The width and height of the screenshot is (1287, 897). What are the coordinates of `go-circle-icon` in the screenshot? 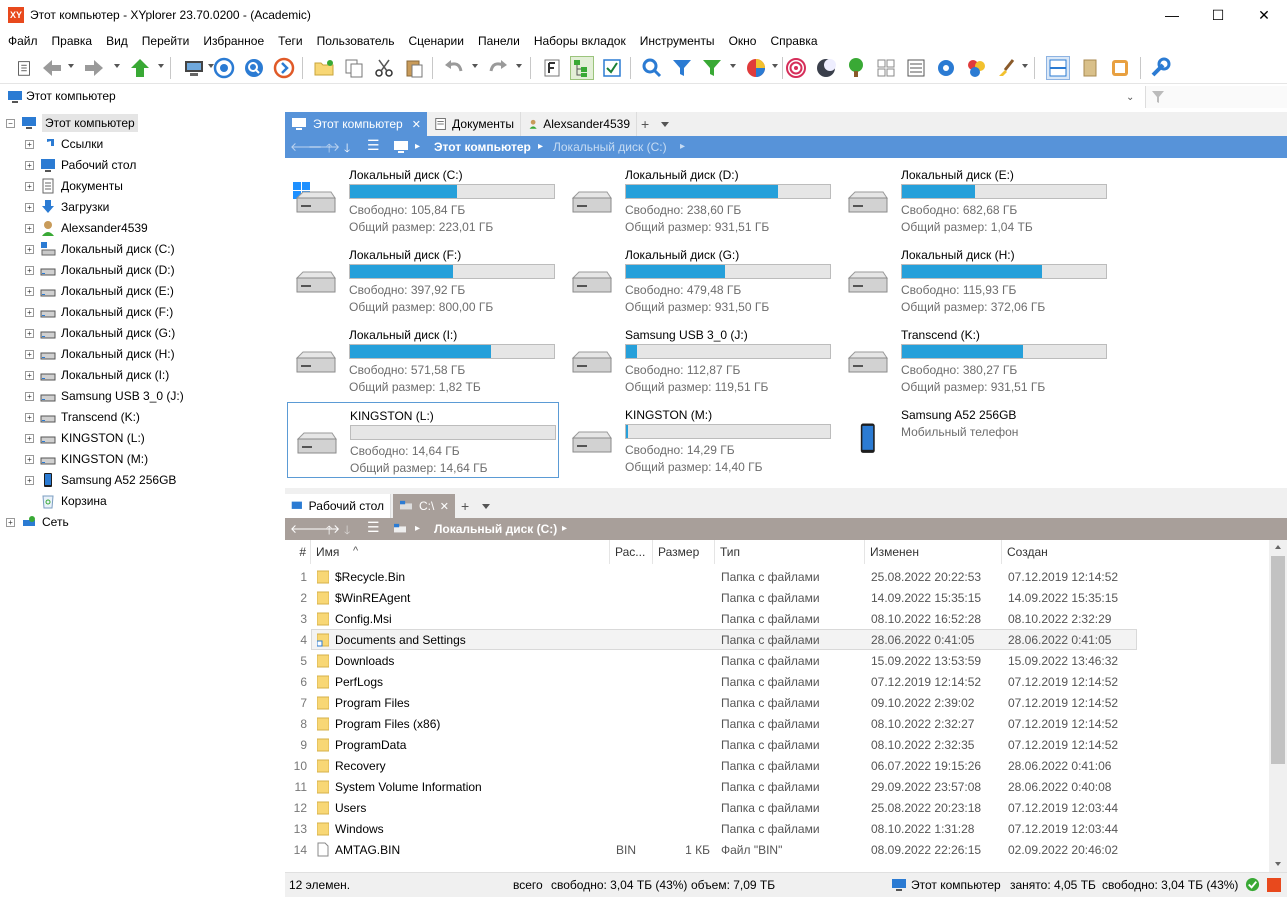 It's located at (284, 68).